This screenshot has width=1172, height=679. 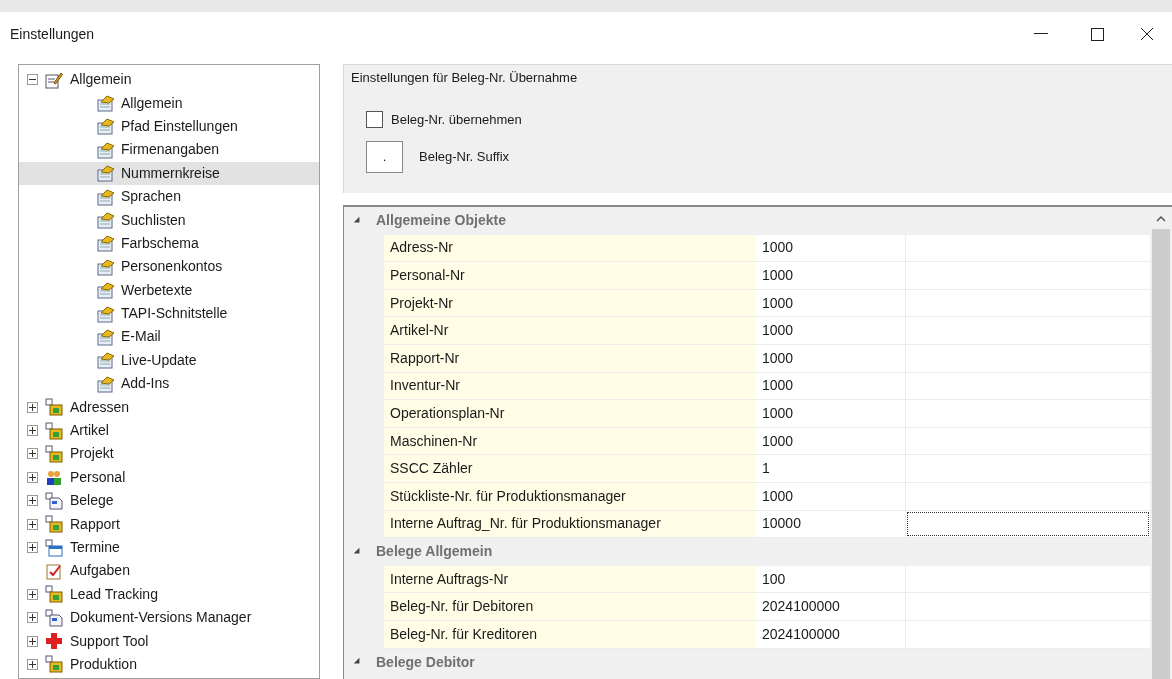 I want to click on tree-item: Aufgaben, so click(x=169, y=571).